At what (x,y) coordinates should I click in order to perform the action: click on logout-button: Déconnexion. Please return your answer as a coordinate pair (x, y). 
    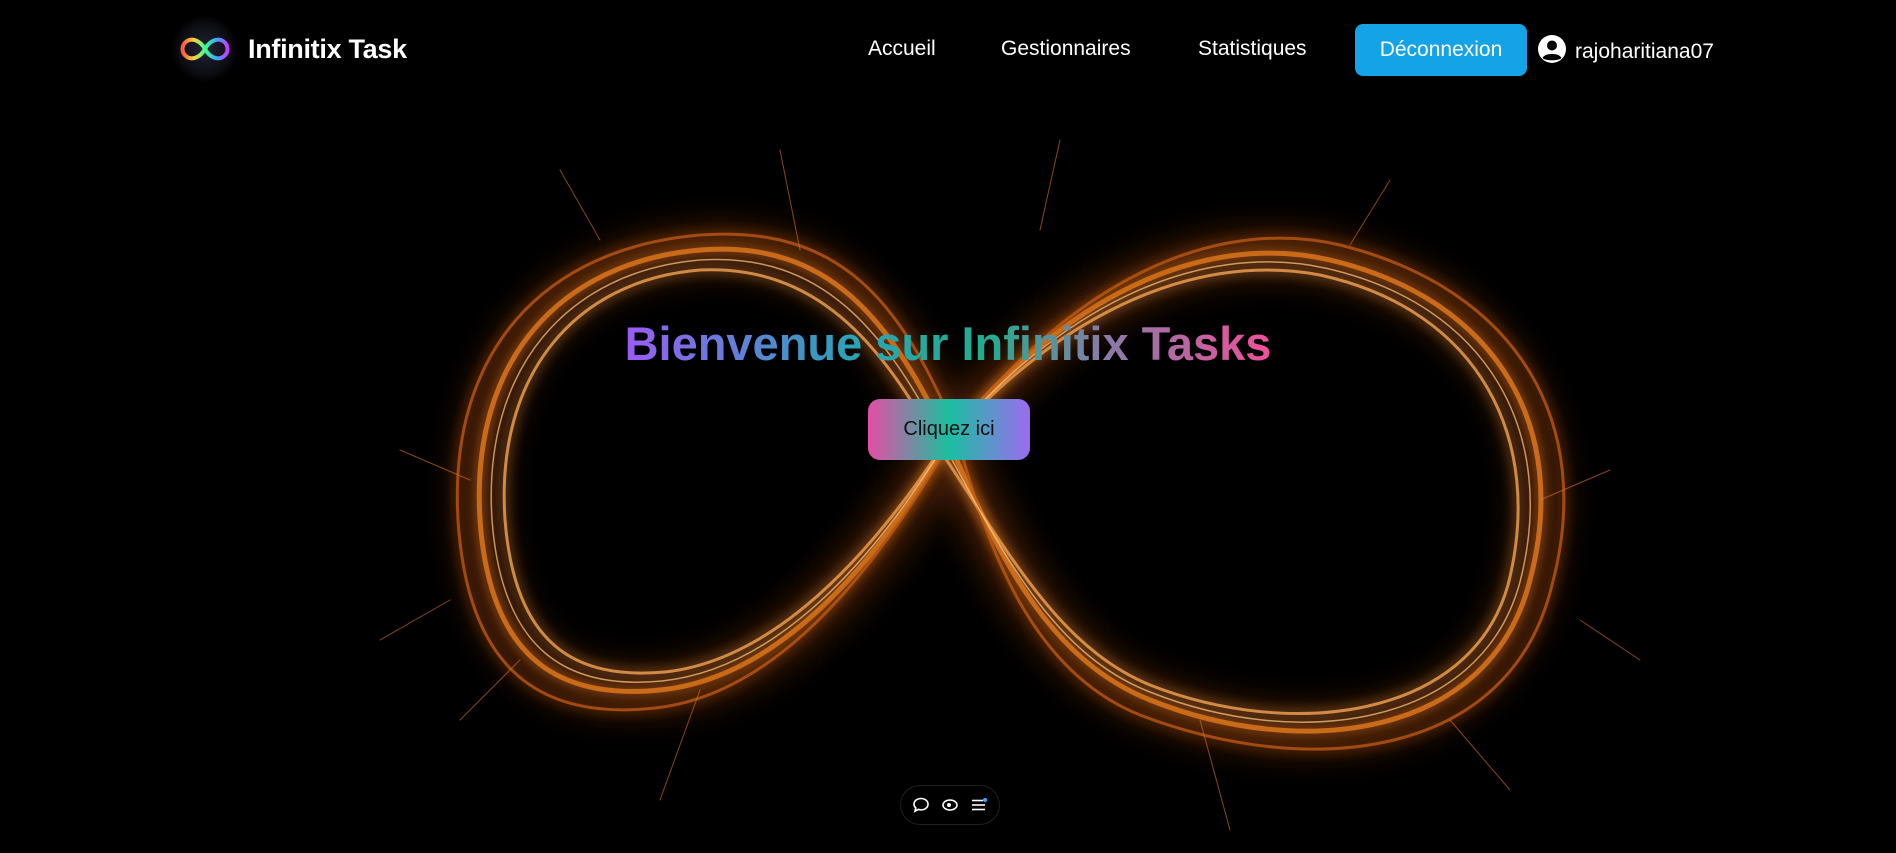
    Looking at the image, I should click on (1441, 50).